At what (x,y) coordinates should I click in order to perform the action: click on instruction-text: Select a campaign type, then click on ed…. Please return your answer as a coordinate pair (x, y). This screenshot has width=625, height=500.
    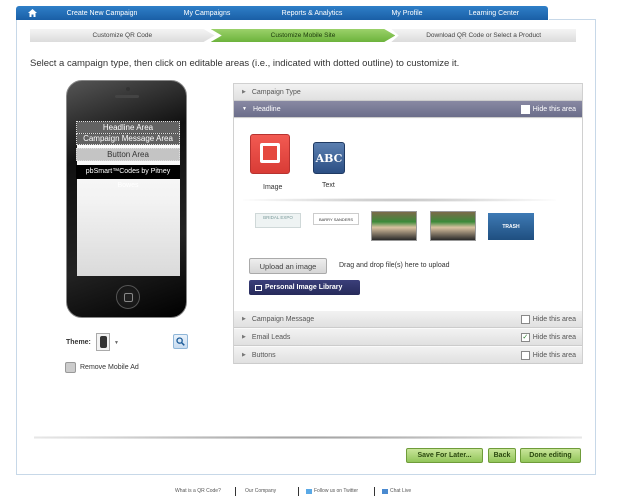
    Looking at the image, I should click on (245, 63).